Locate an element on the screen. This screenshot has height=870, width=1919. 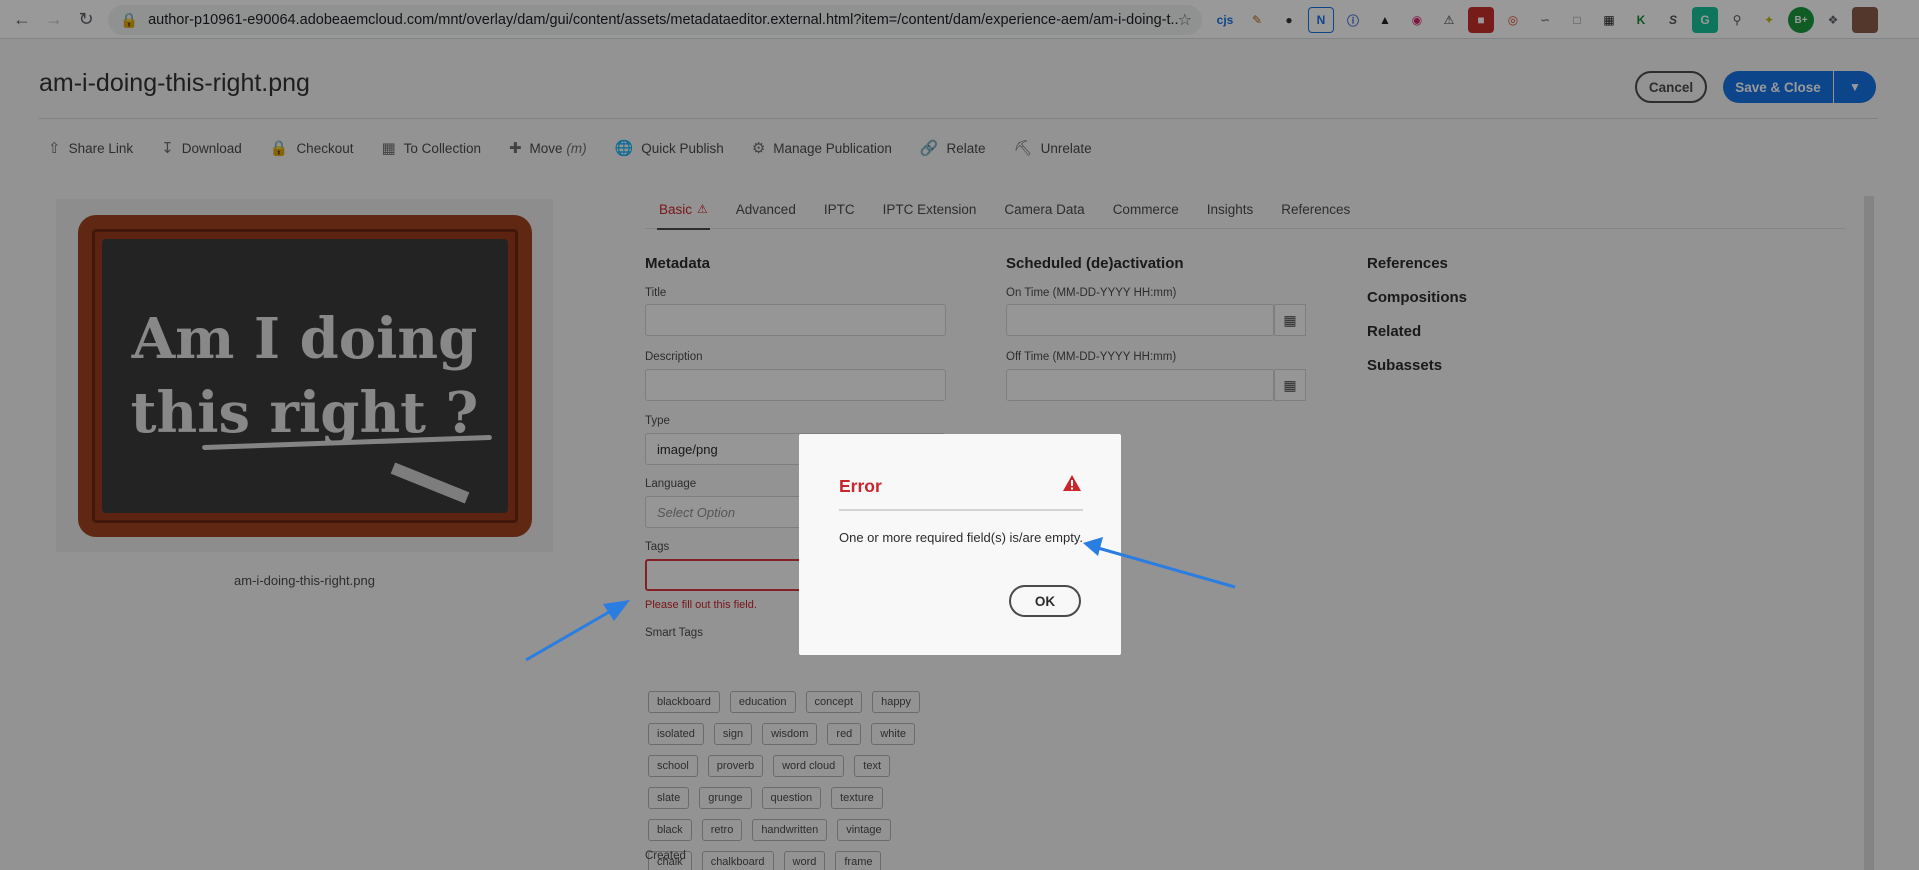
alert-icon is located at coordinates (1072, 483).